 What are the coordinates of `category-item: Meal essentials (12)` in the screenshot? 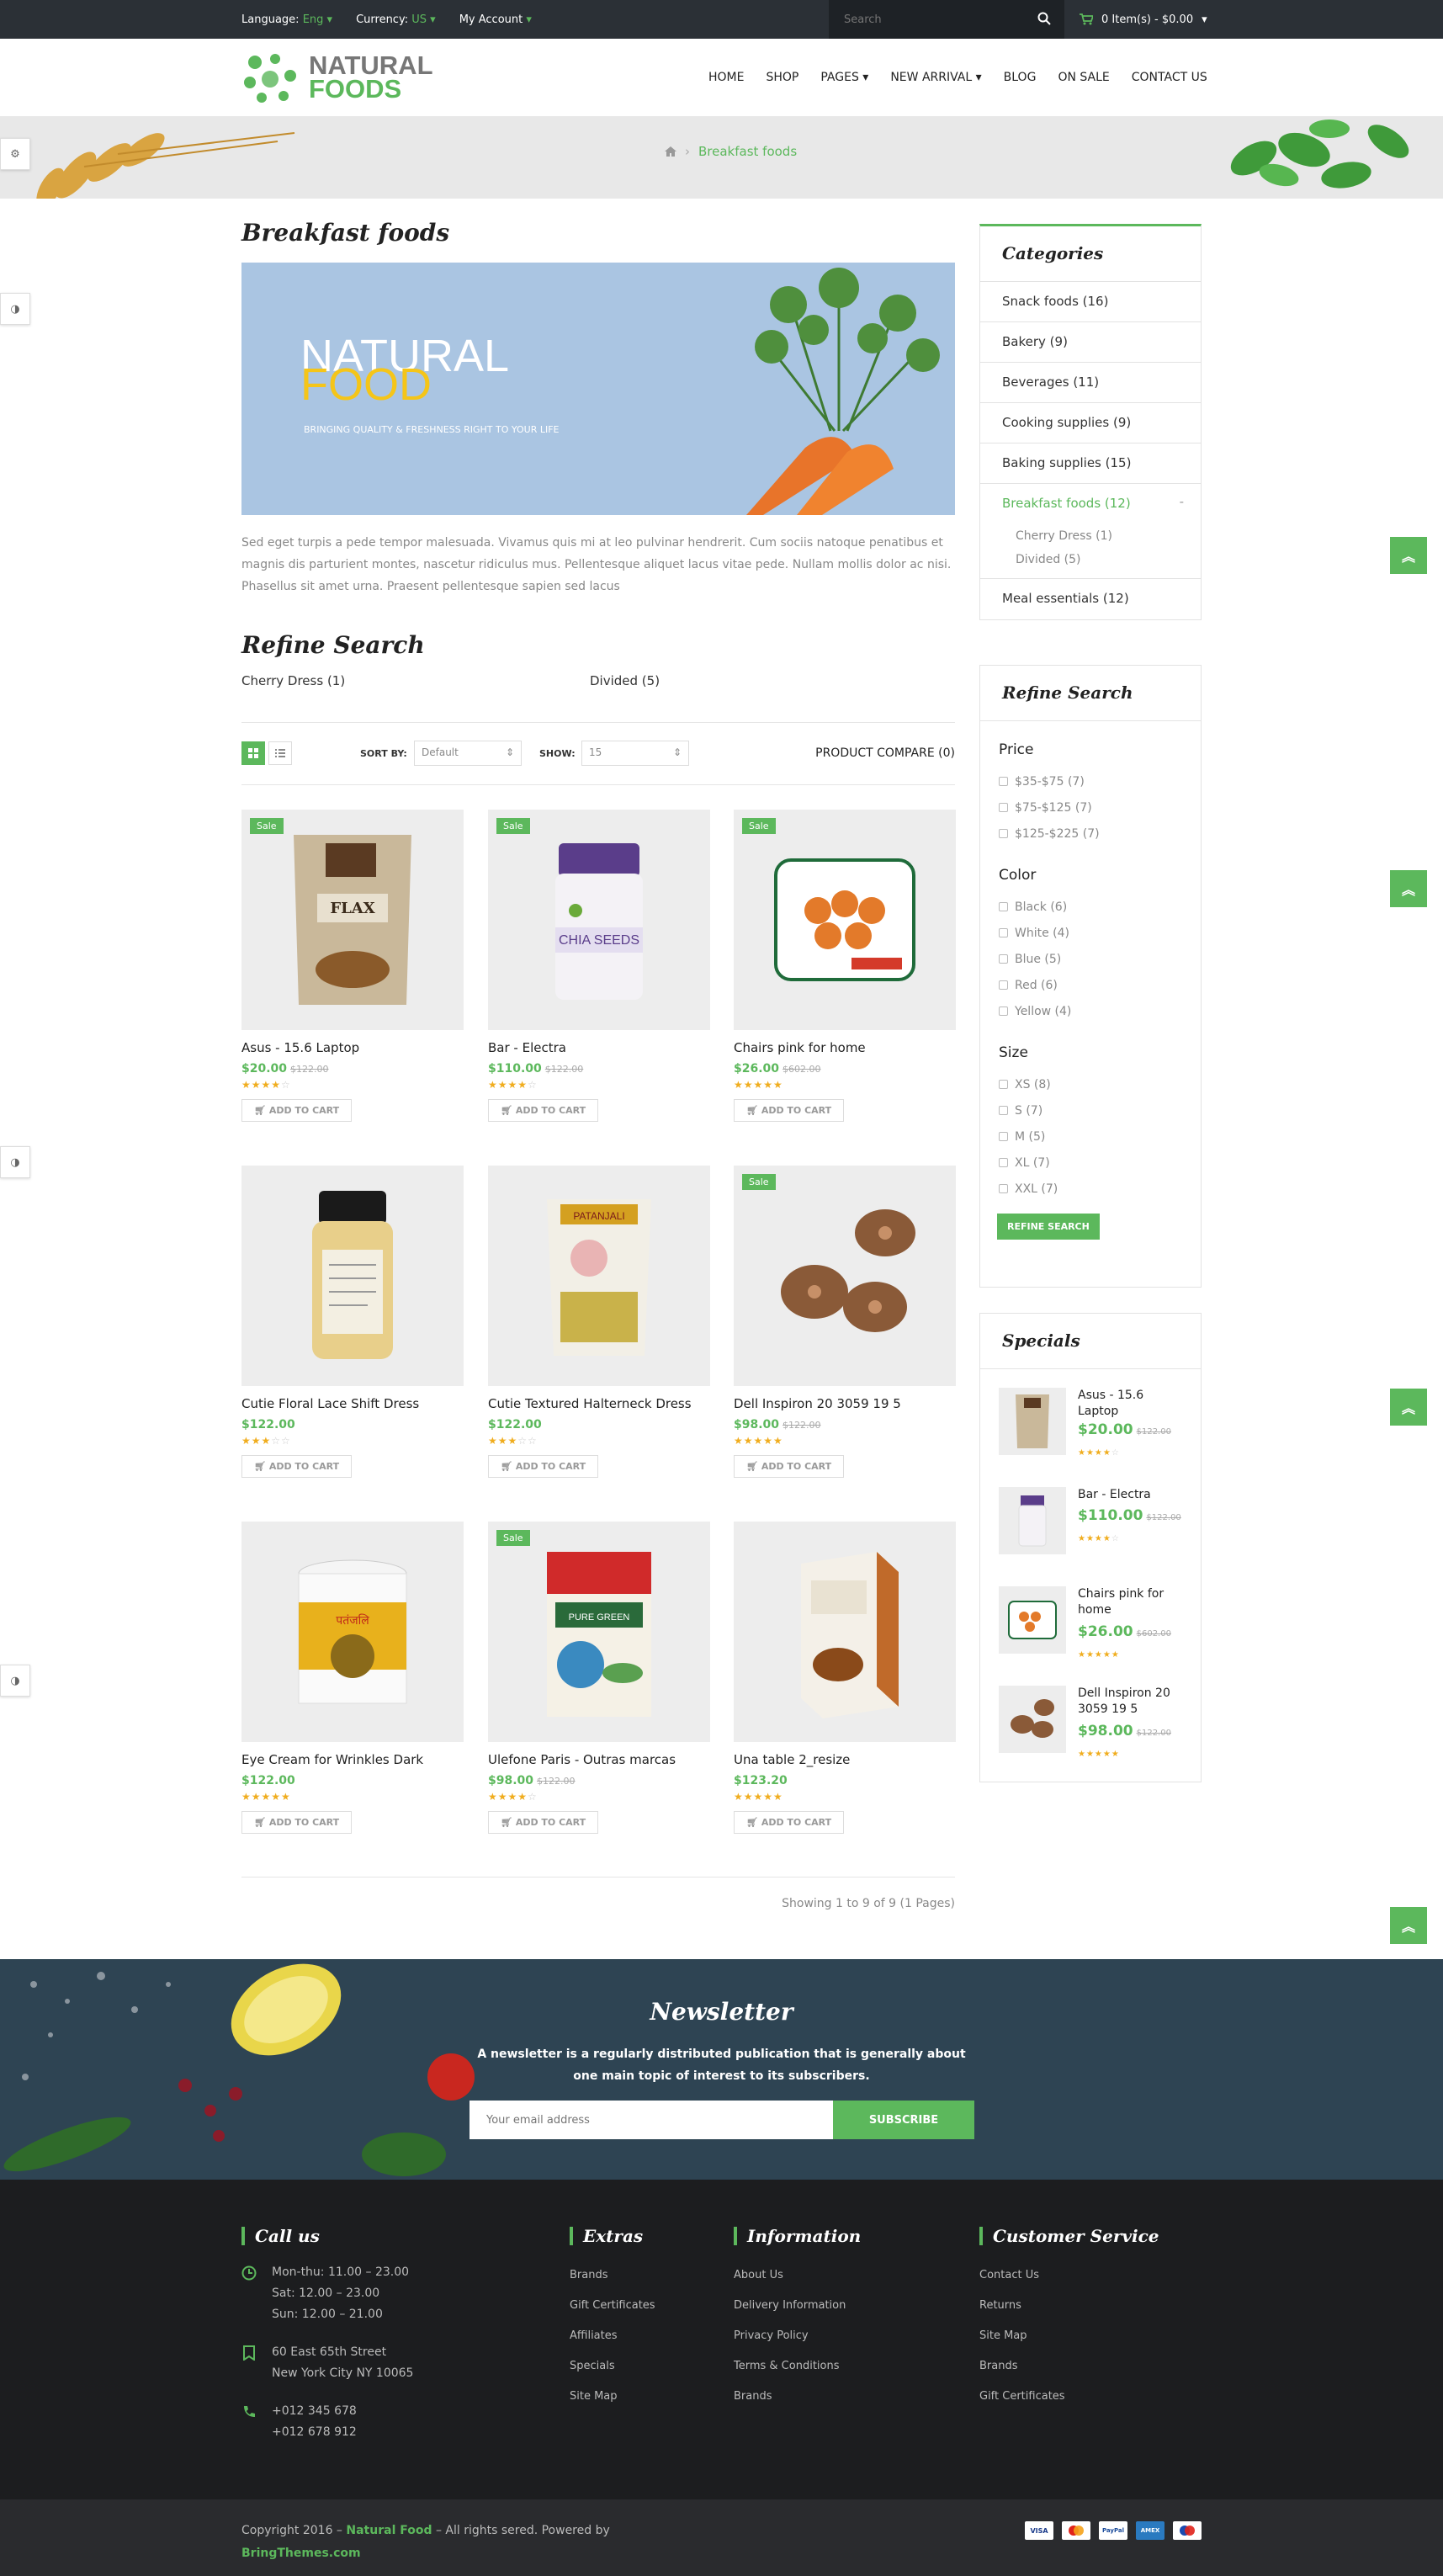 It's located at (1090, 599).